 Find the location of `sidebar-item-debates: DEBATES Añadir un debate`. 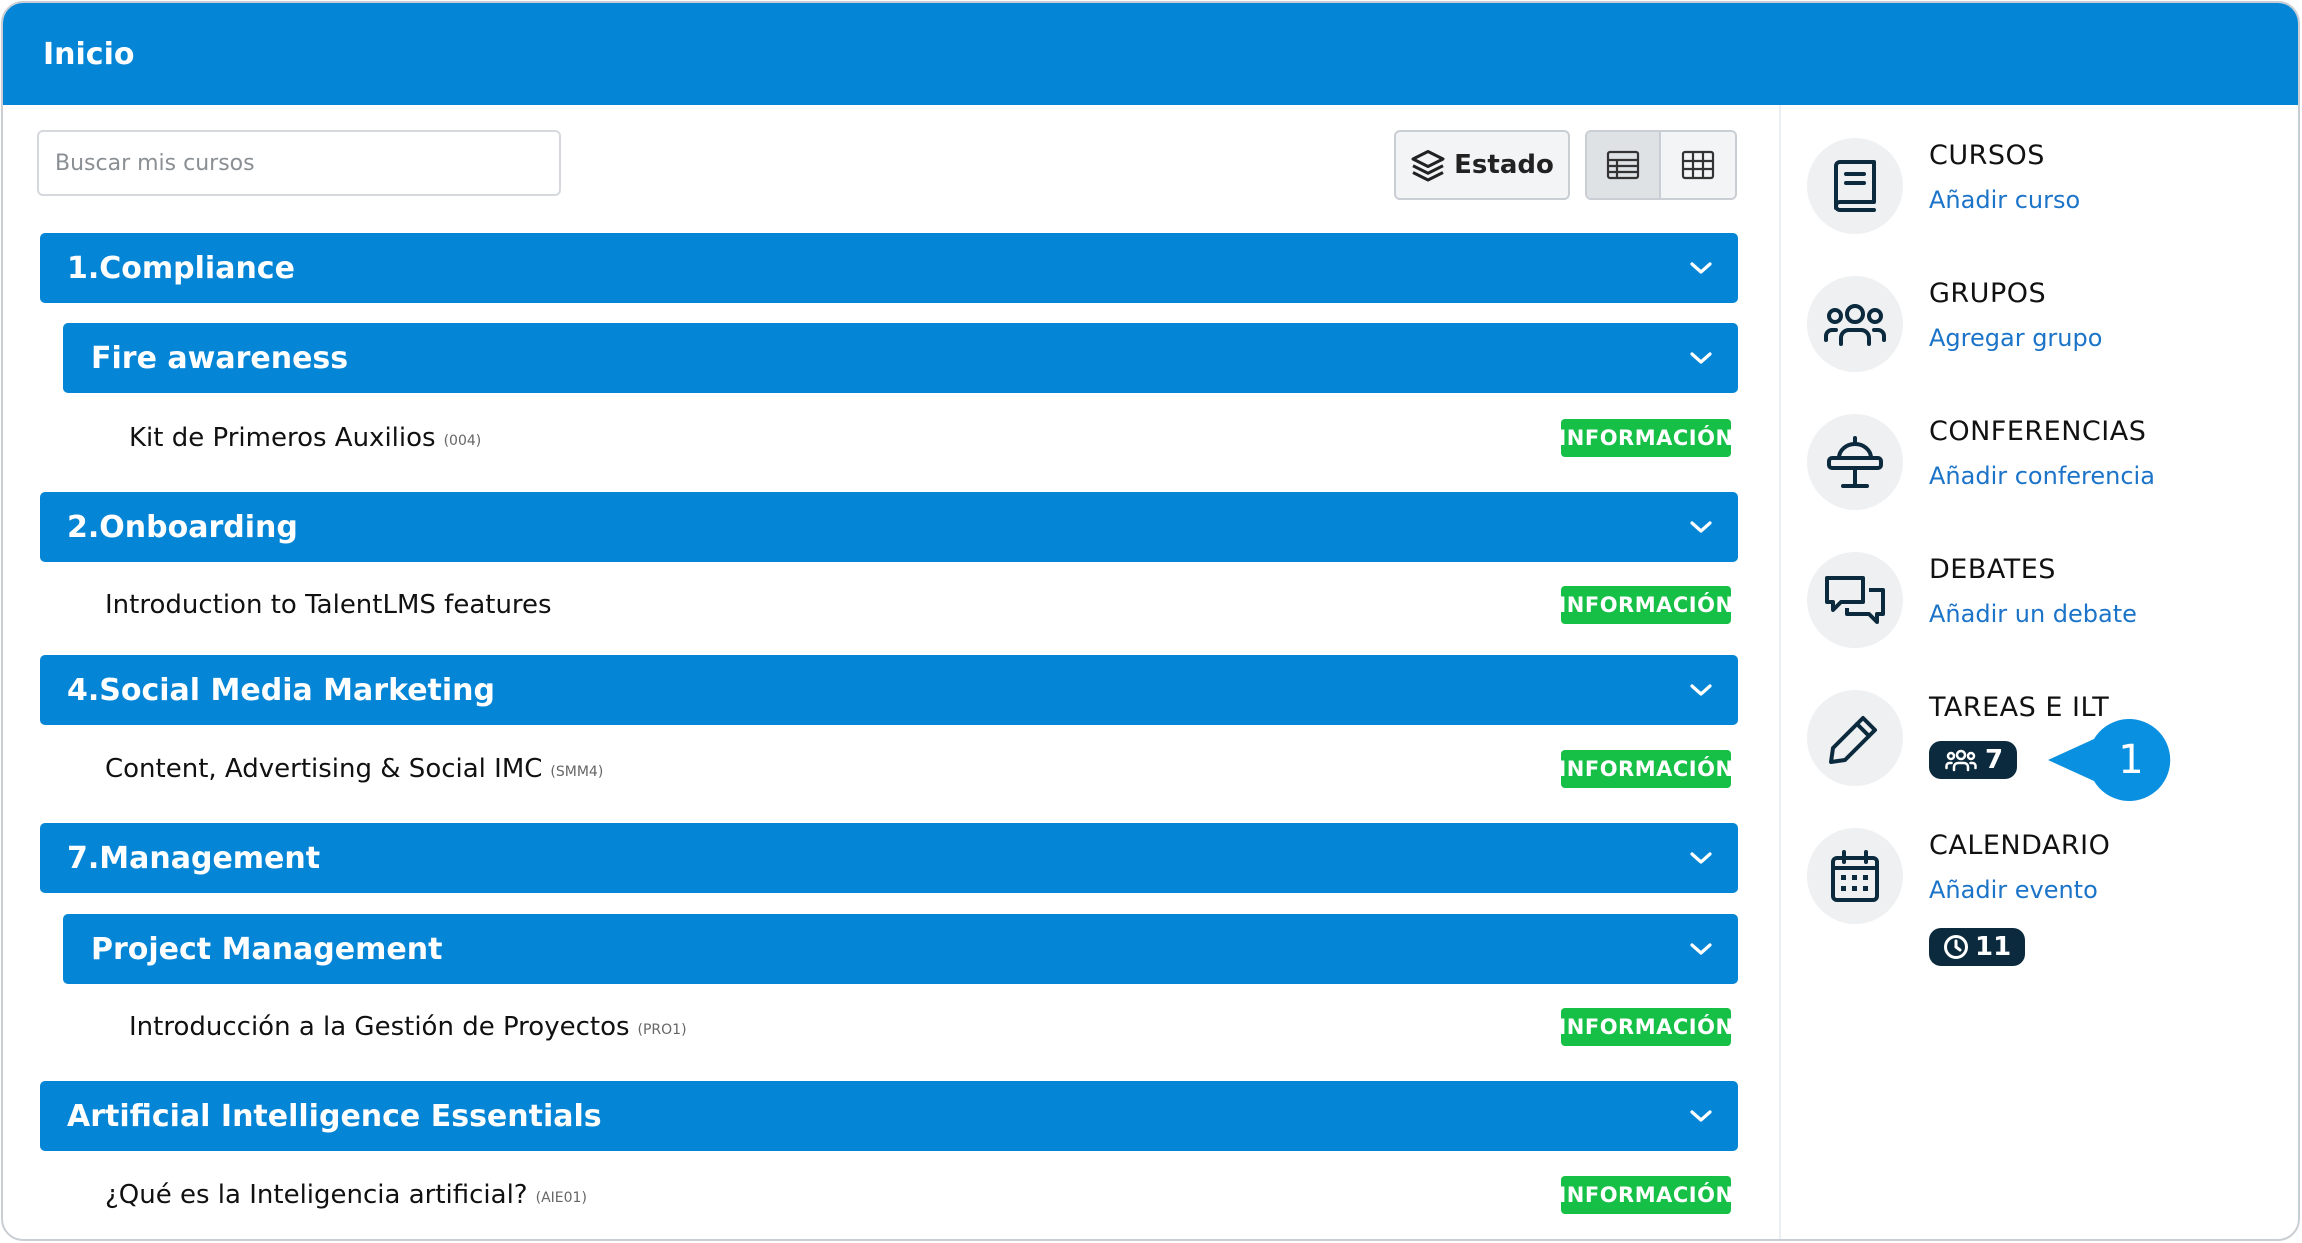

sidebar-item-debates: DEBATES Añadir un debate is located at coordinates (2052, 602).